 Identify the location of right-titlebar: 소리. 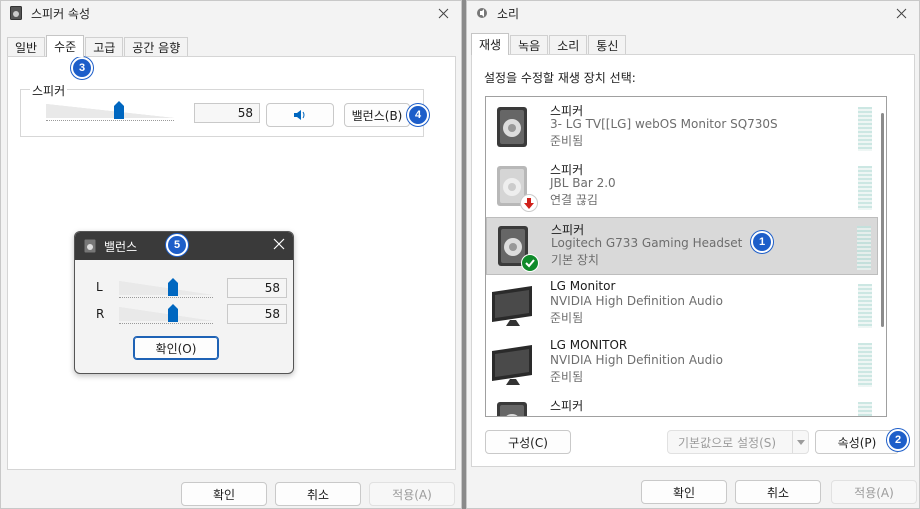
(693, 13).